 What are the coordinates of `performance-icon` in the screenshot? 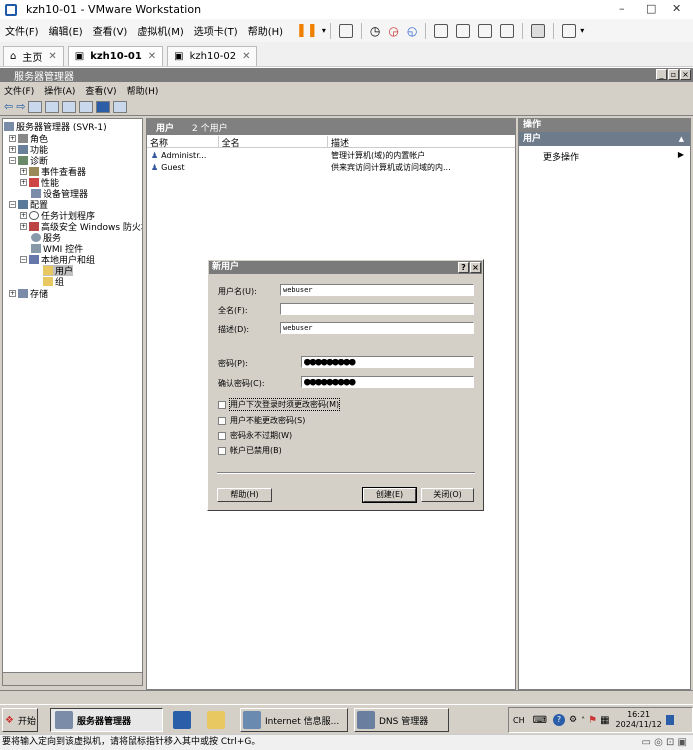 It's located at (34, 182).